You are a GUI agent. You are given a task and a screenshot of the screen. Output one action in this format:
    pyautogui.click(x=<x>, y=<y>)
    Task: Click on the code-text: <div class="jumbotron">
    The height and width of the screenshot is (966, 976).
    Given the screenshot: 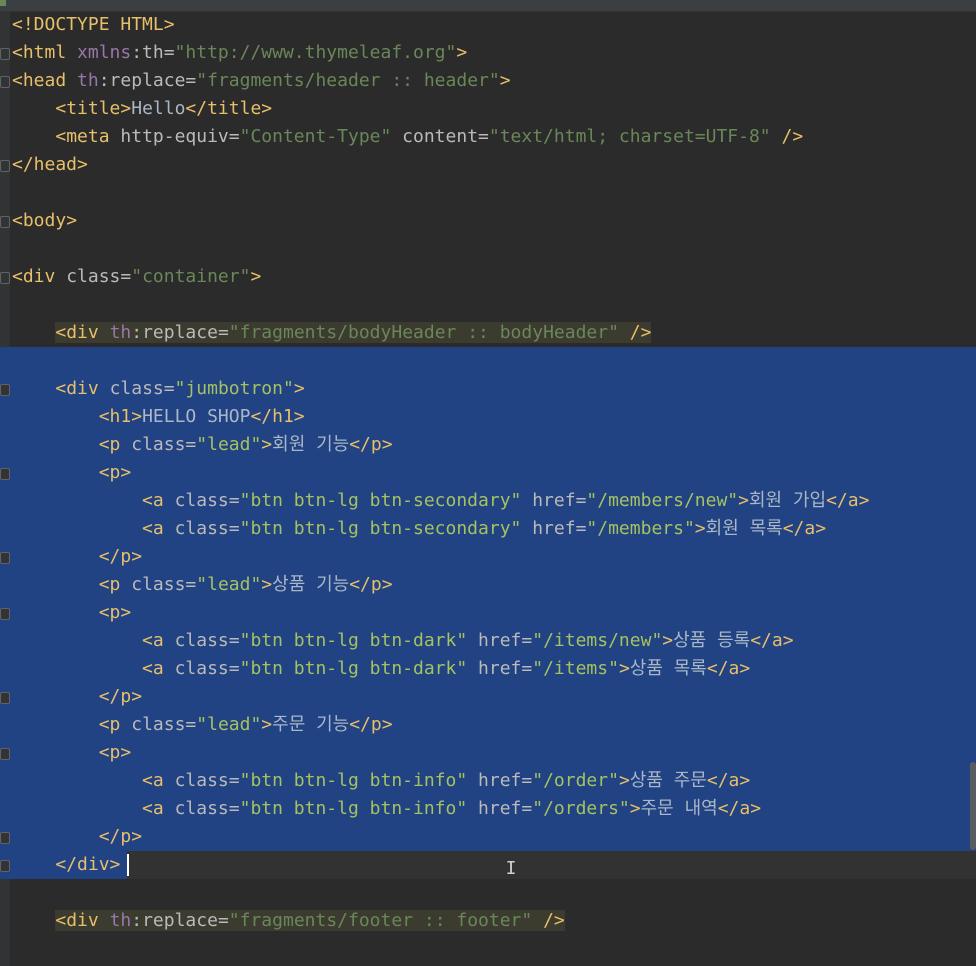 What is the action you would take?
    pyautogui.click(x=180, y=388)
    